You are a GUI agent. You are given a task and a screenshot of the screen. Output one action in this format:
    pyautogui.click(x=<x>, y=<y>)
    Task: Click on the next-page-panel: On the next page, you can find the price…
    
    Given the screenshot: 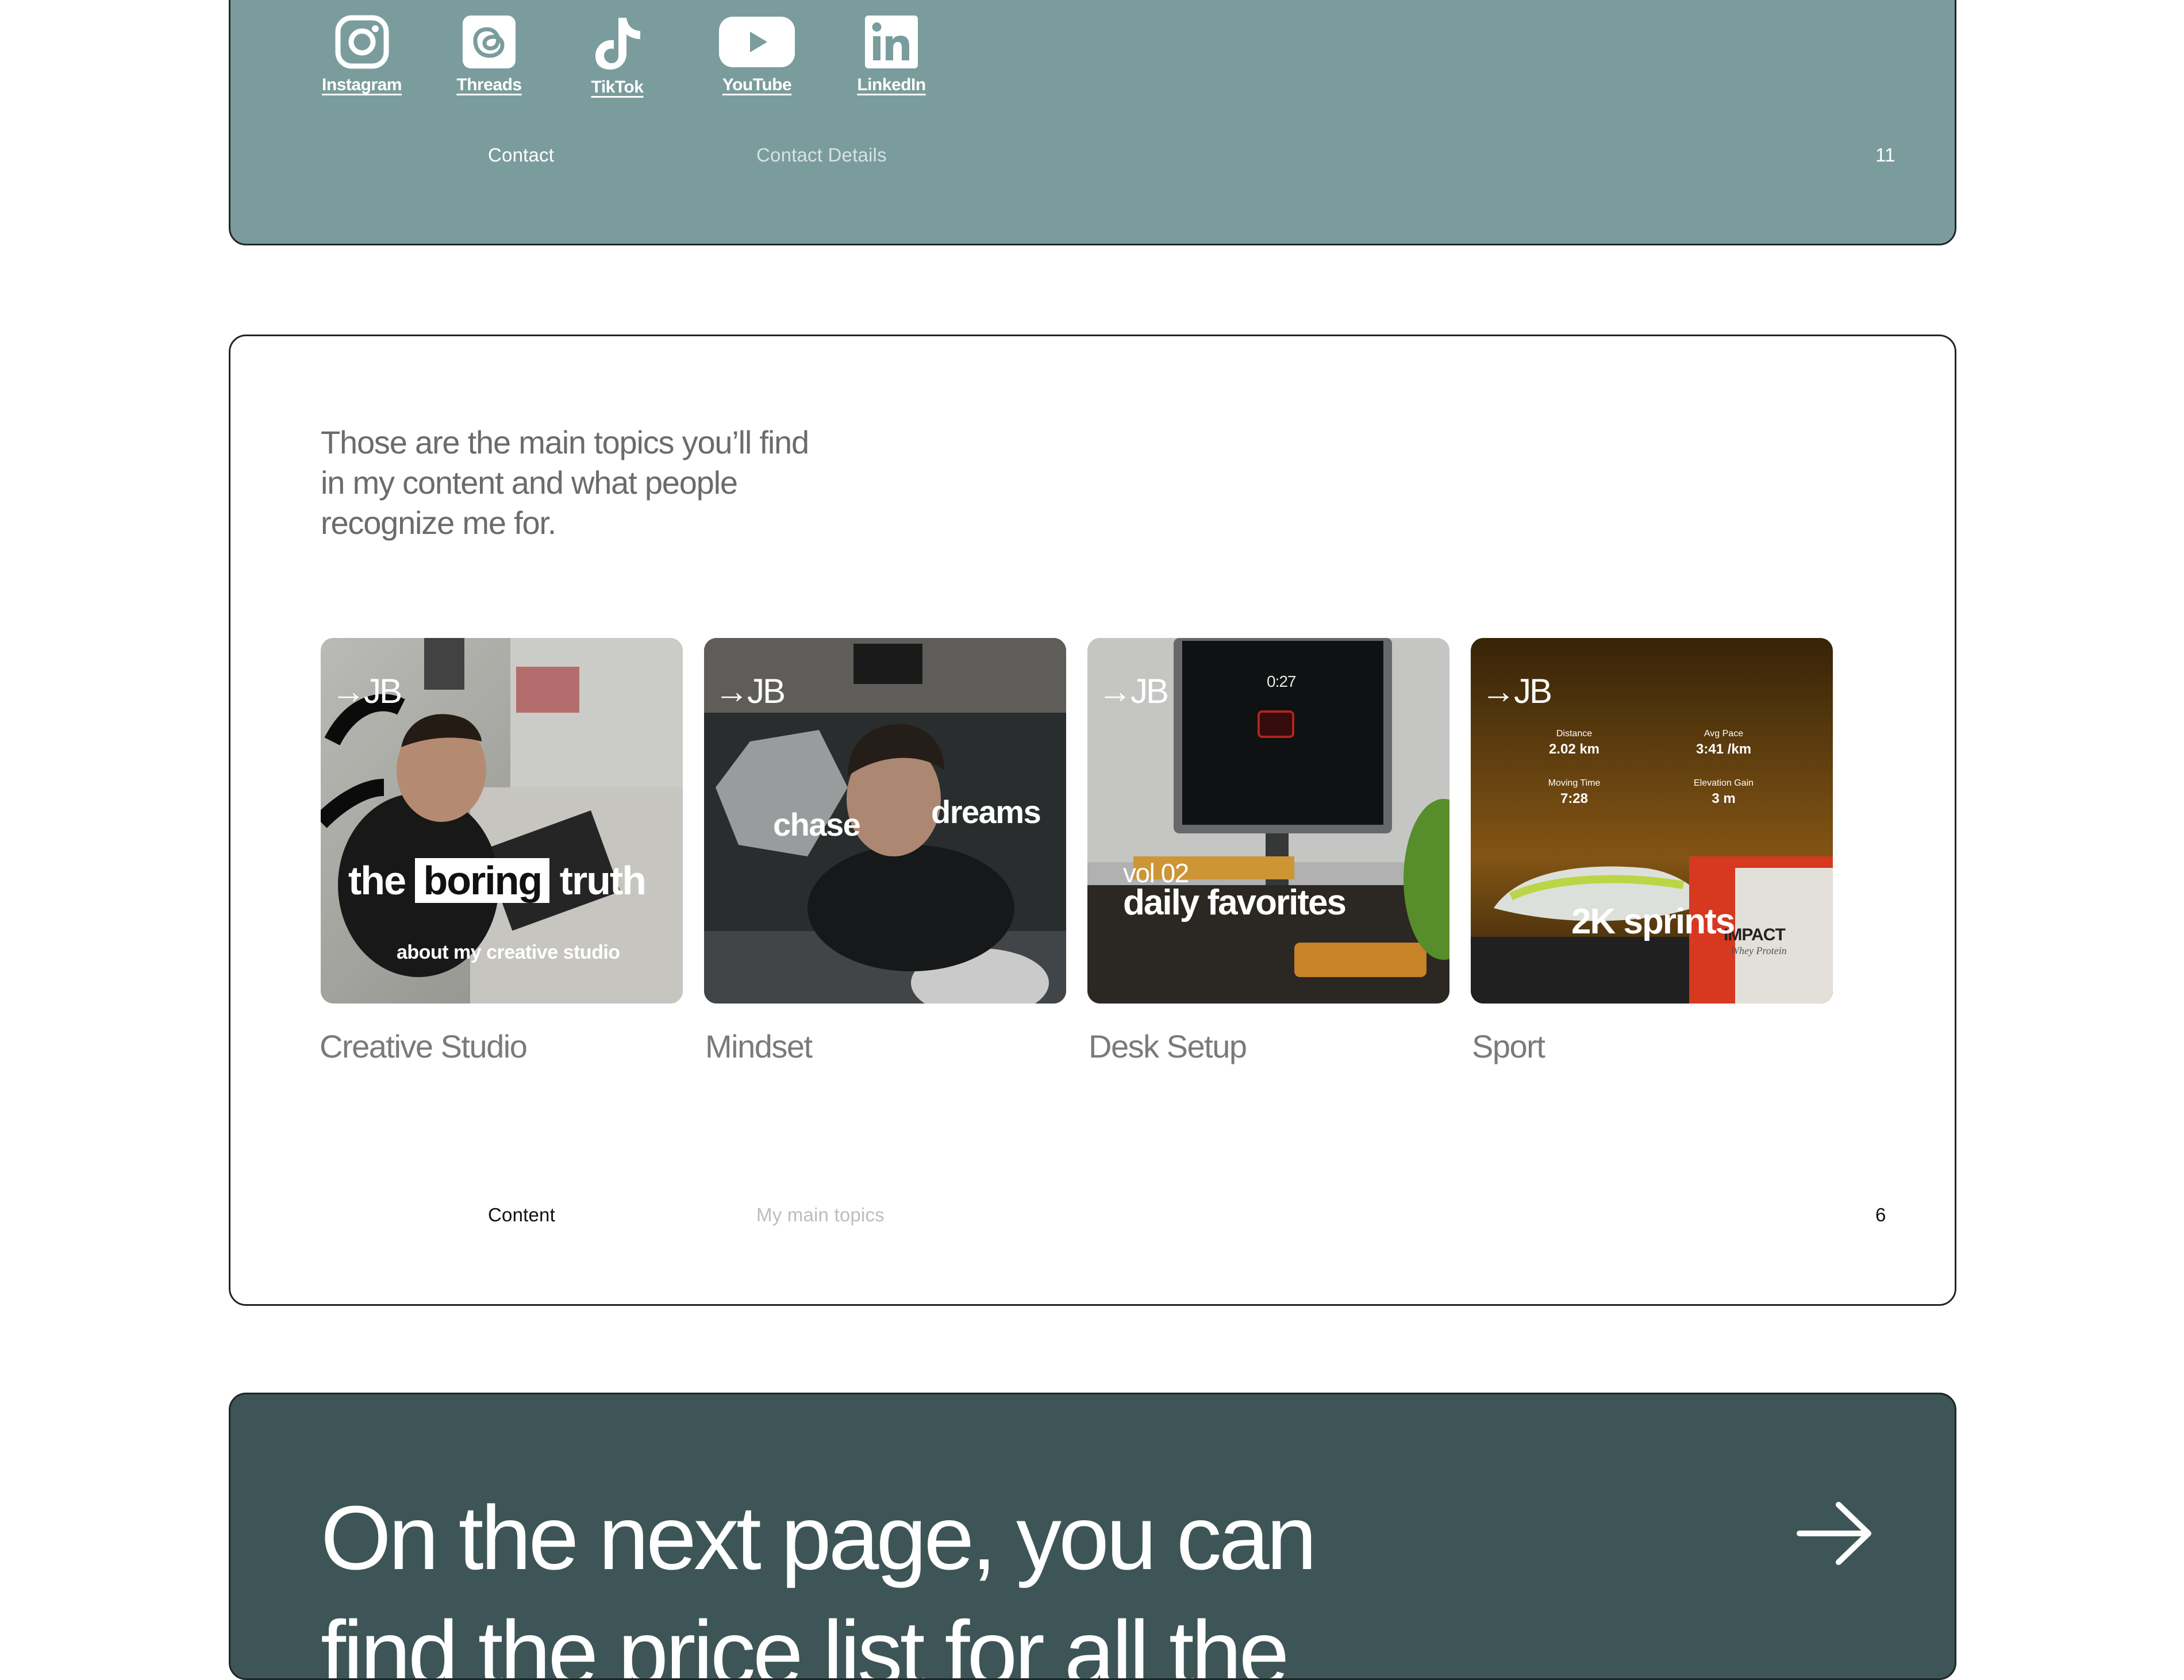 What is the action you would take?
    pyautogui.click(x=1093, y=1537)
    